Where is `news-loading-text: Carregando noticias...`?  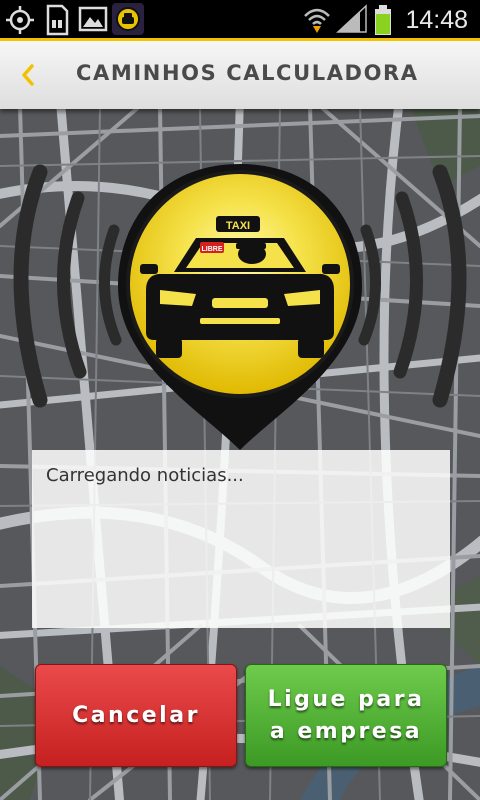
news-loading-text: Carregando noticias... is located at coordinates (145, 475).